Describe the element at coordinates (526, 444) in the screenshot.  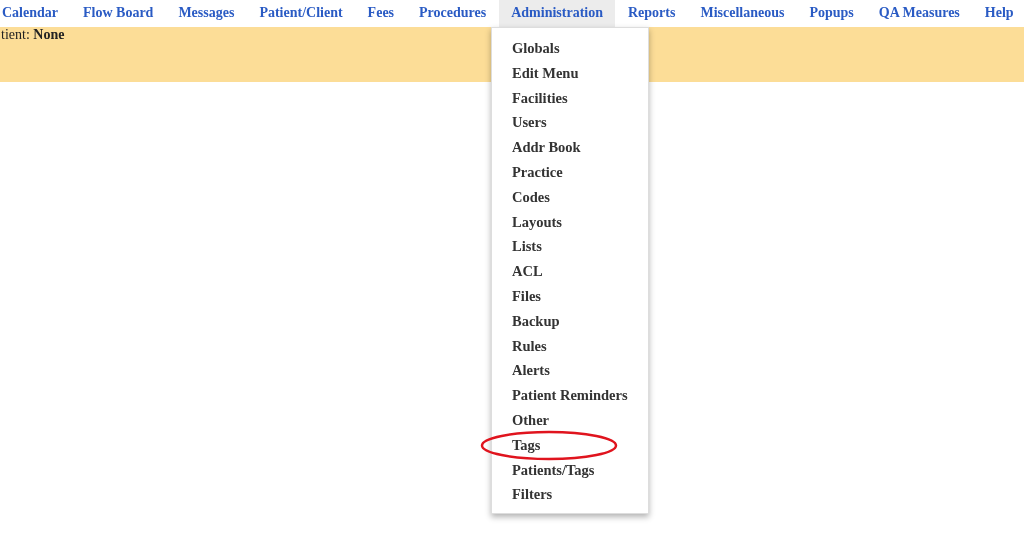
I see `menu-item: Tags` at that location.